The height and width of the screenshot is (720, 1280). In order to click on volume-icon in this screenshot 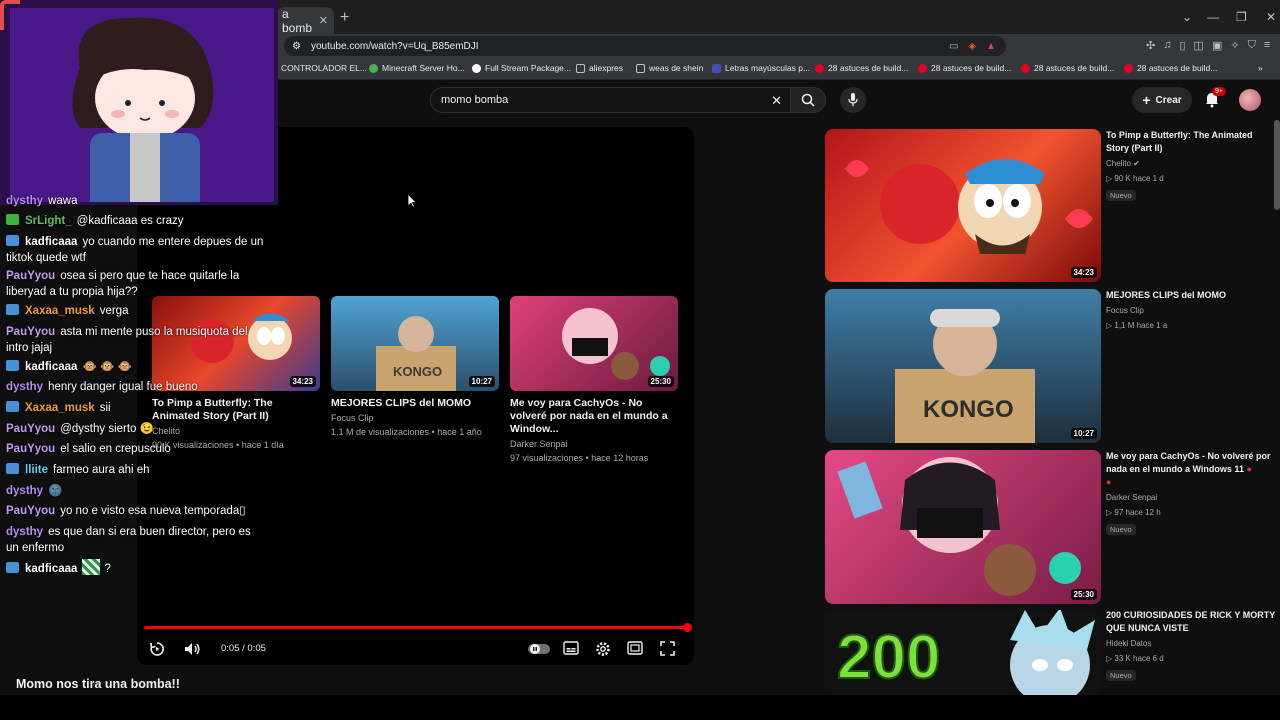, I will do `click(192, 649)`.